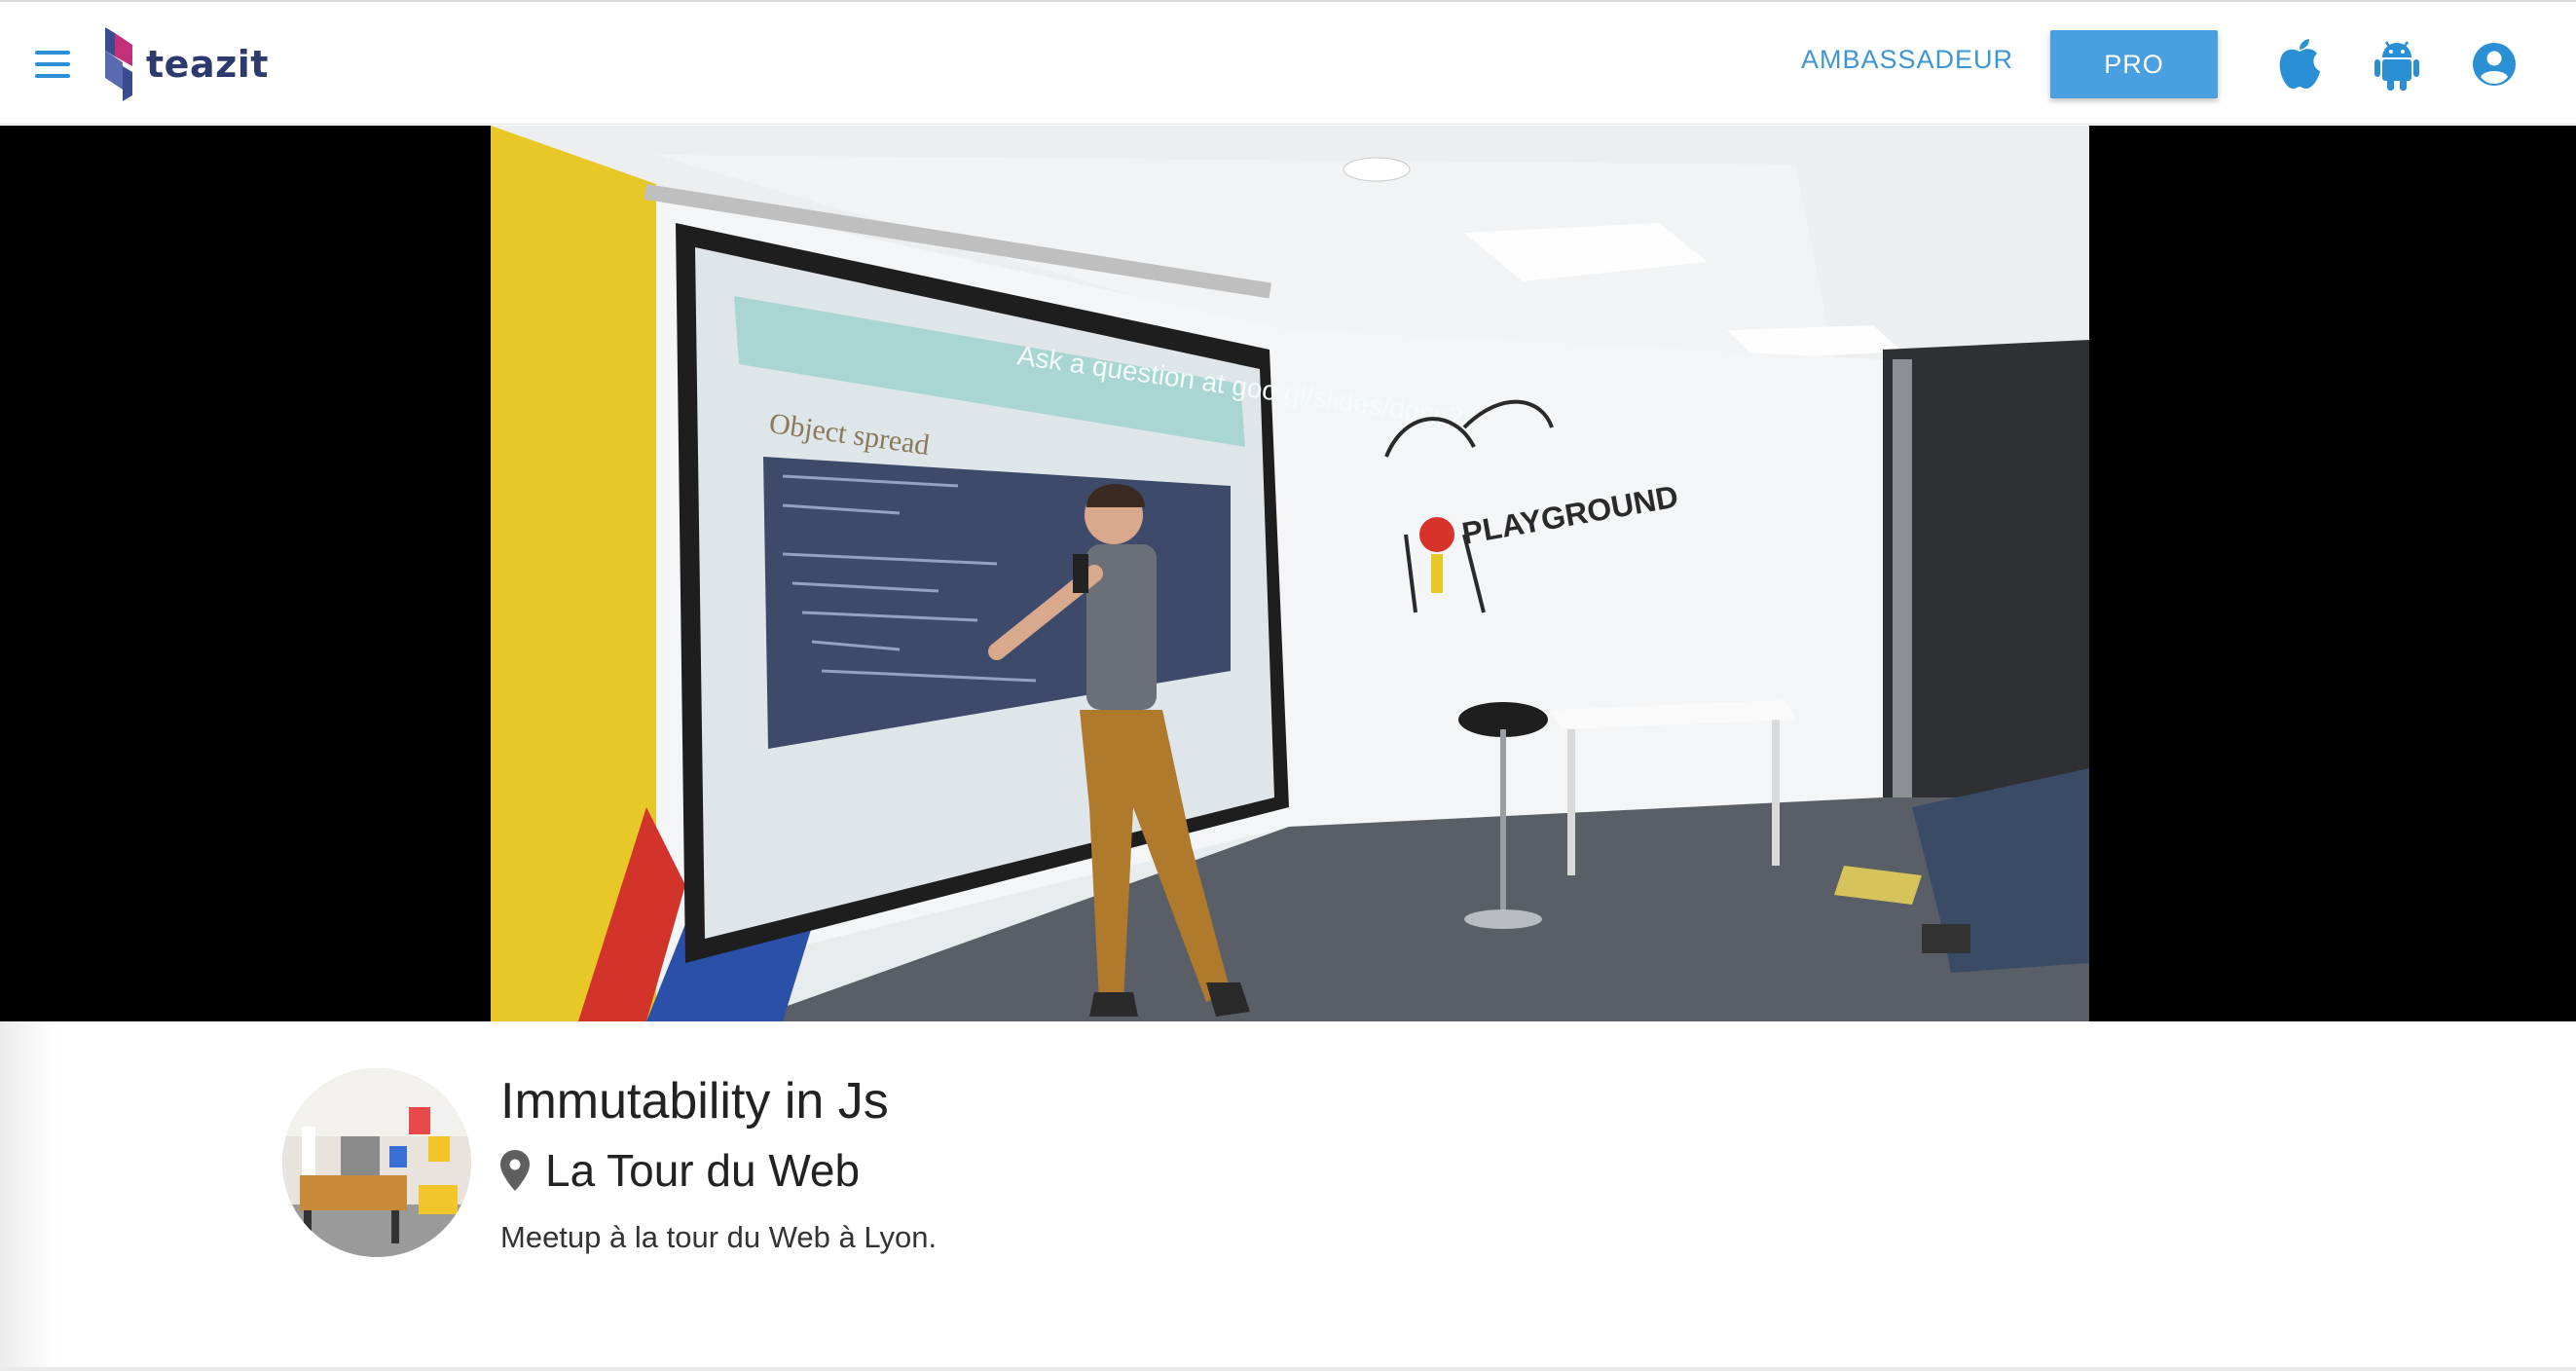 This screenshot has width=2576, height=1371. I want to click on left-shadow, so click(29, 1196).